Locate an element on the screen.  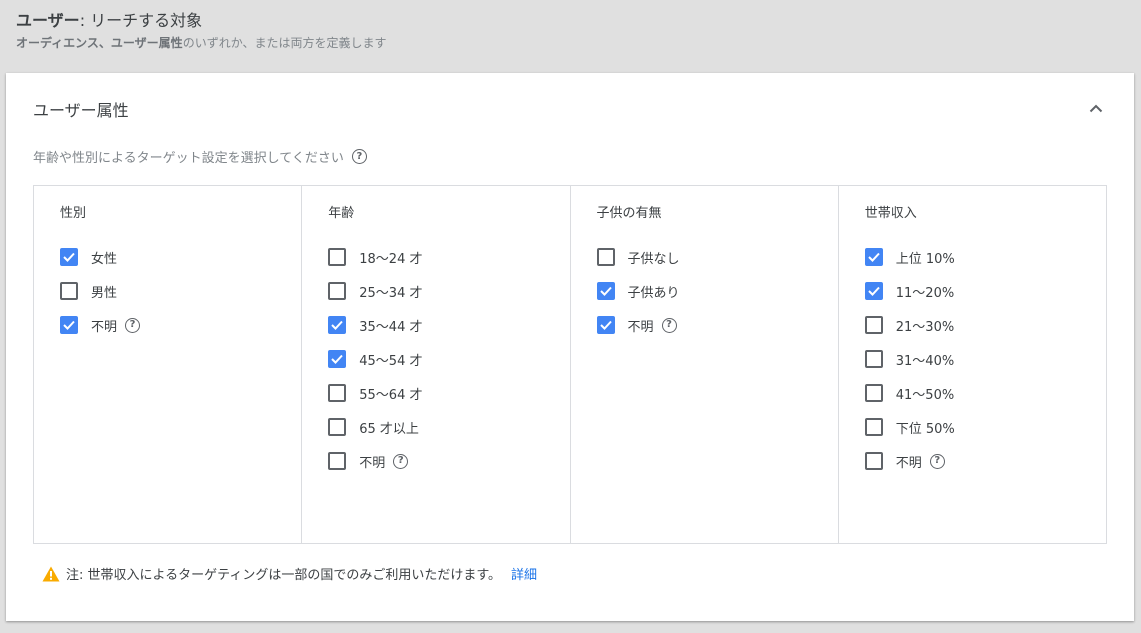
option-label: 31～40% is located at coordinates (925, 359).